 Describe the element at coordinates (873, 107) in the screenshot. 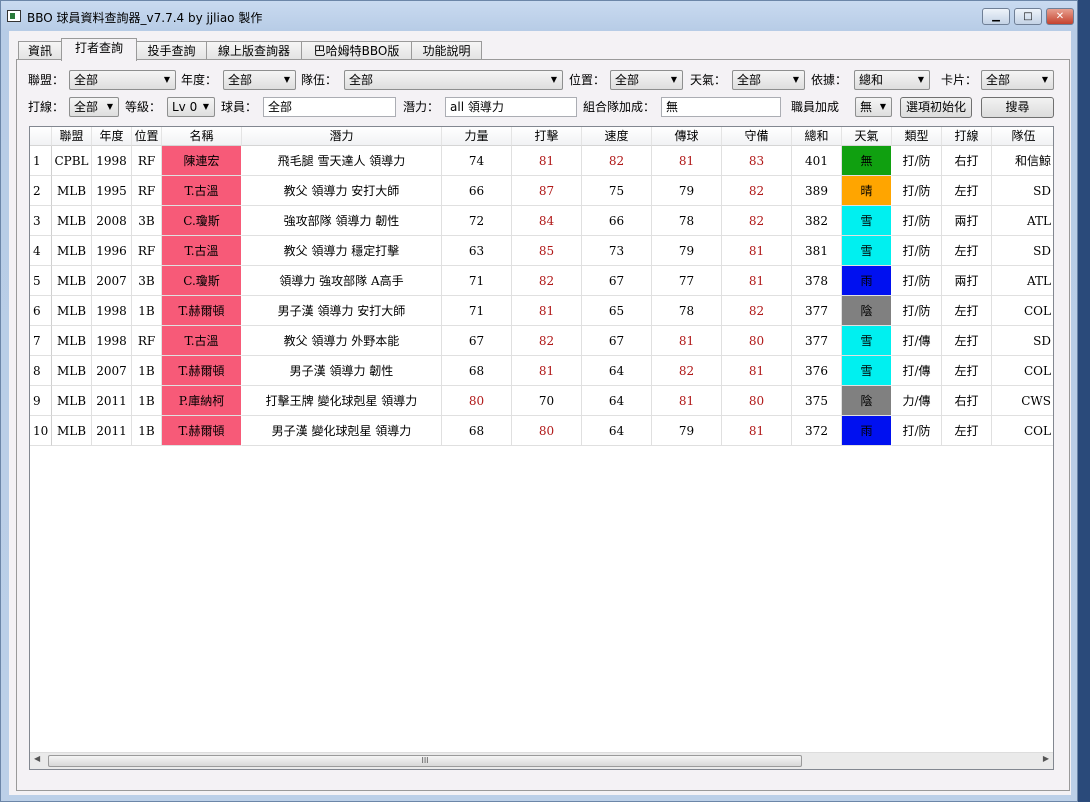

I see `staff-bonus-select: 無 ▼` at that location.